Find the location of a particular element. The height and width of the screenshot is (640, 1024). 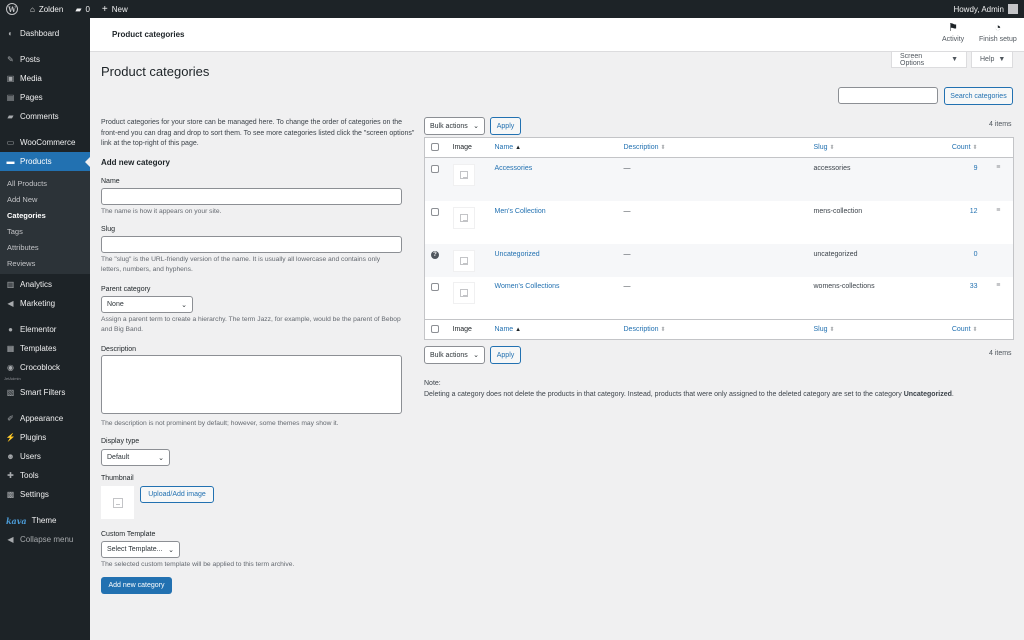

collapse-menu-button: ◀ Collapse menu is located at coordinates (45, 539).